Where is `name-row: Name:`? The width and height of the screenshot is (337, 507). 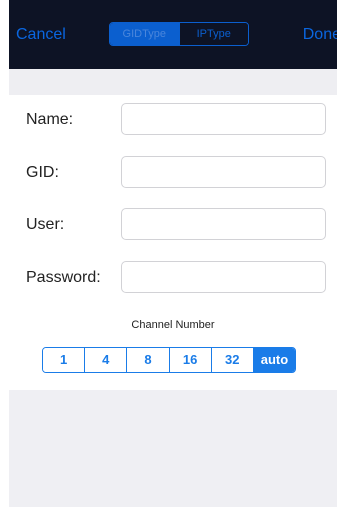 name-row: Name: is located at coordinates (173, 120).